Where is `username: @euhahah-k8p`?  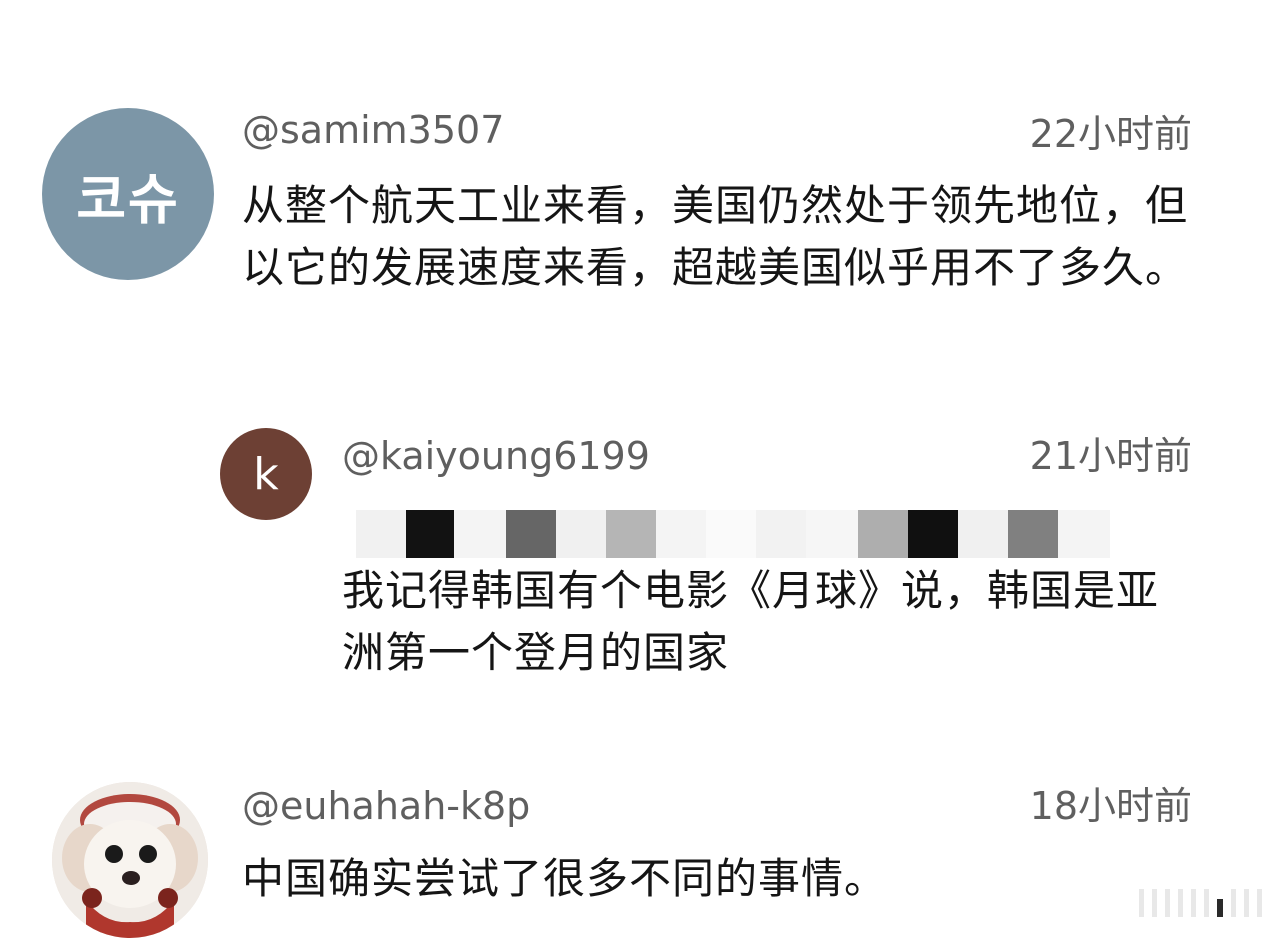
username: @euhahah-k8p is located at coordinates (386, 806).